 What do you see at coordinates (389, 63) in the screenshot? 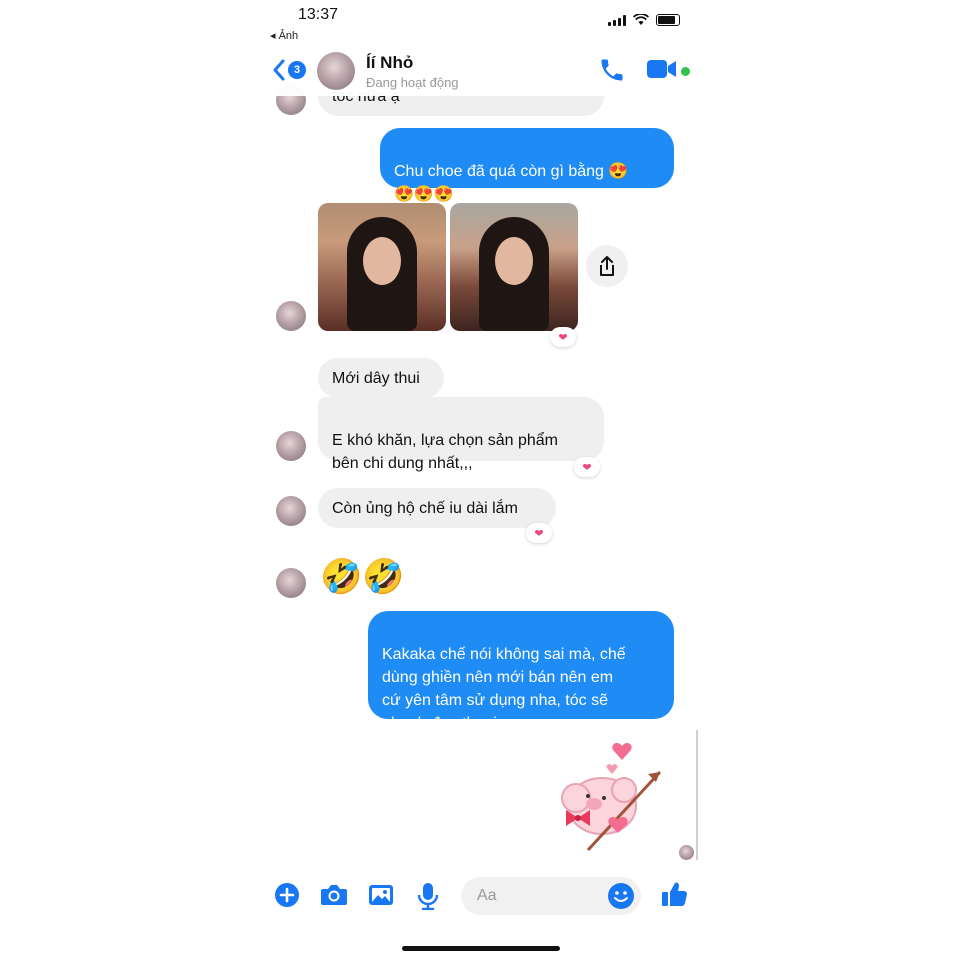
I see `contact-name: Íí Nhỏ` at bounding box center [389, 63].